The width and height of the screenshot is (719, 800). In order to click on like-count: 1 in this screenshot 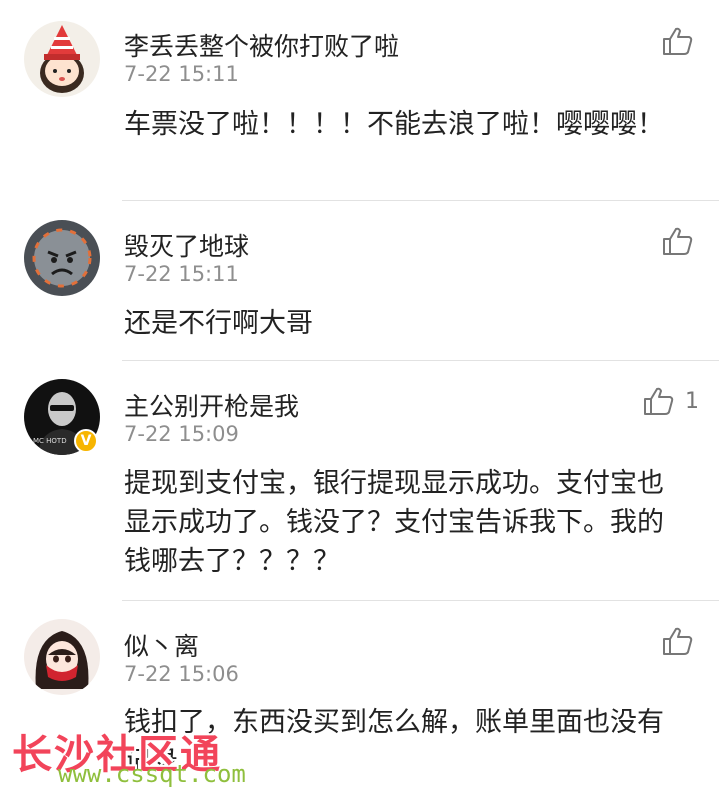, I will do `click(692, 401)`.